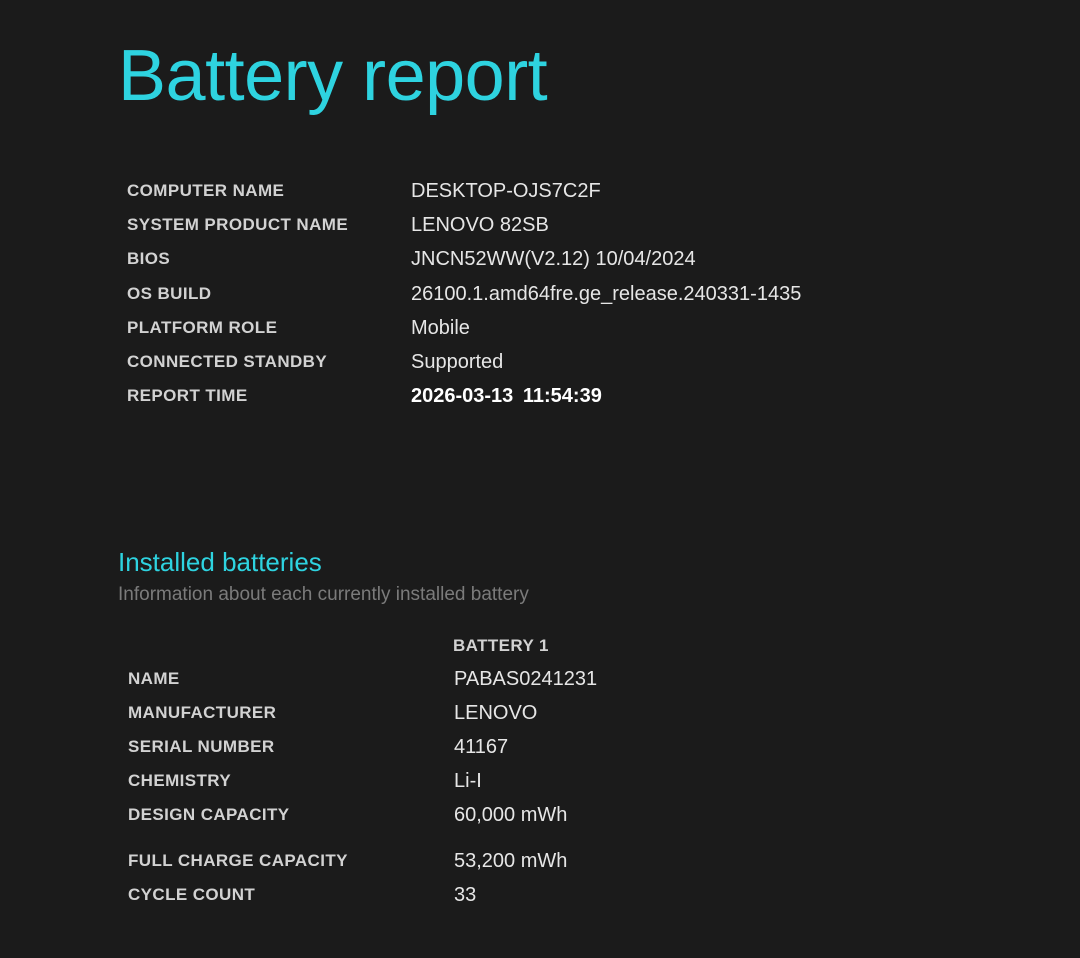 This screenshot has height=958, width=1080. I want to click on info-value: DESKTOP-OJS7C2F, so click(506, 191).